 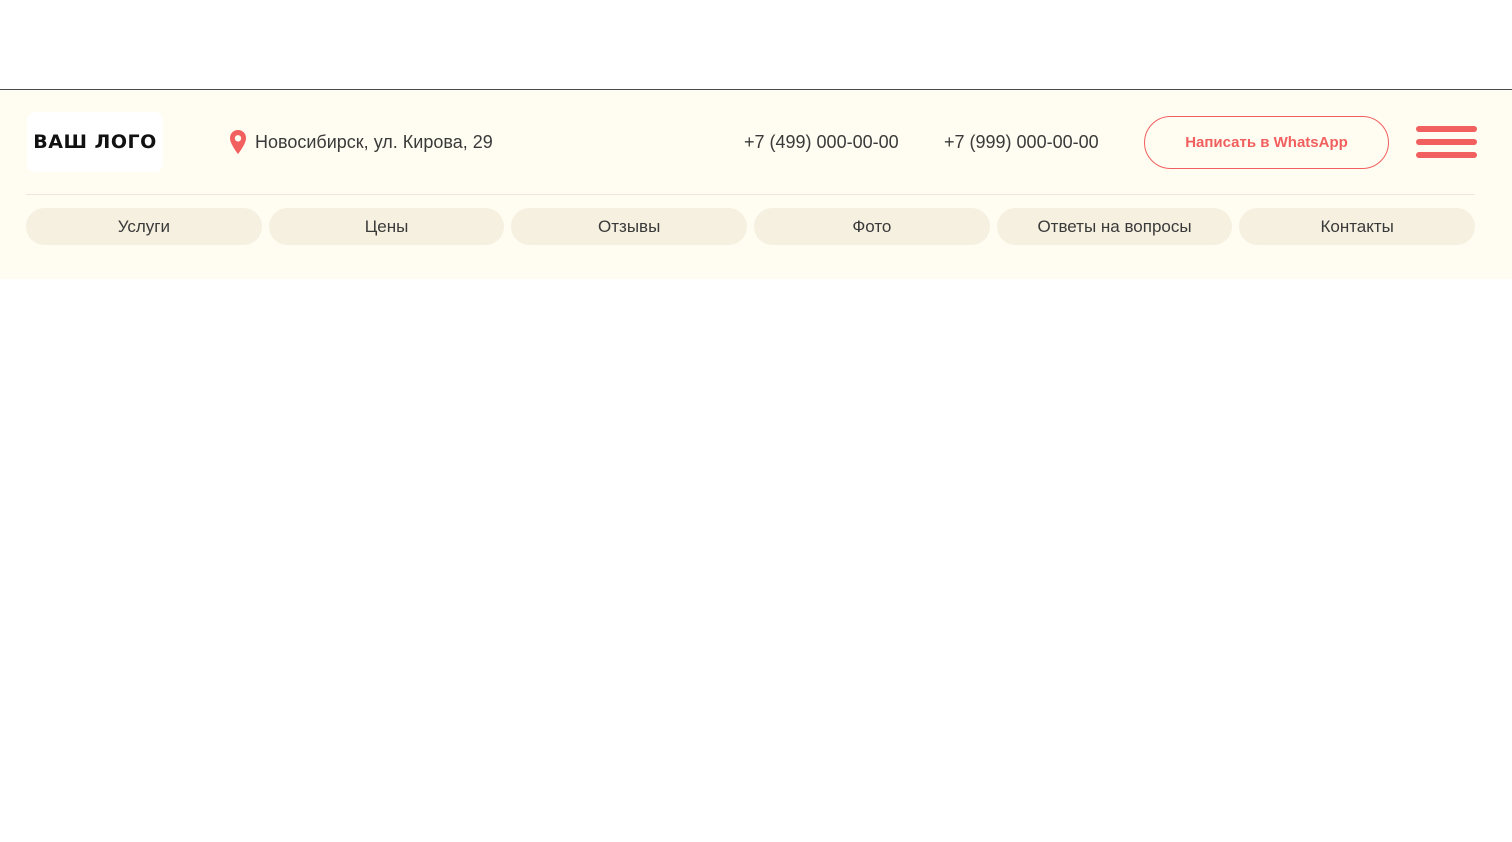 I want to click on address: Новосибирск, ул. Кирова, 29, so click(x=361, y=142).